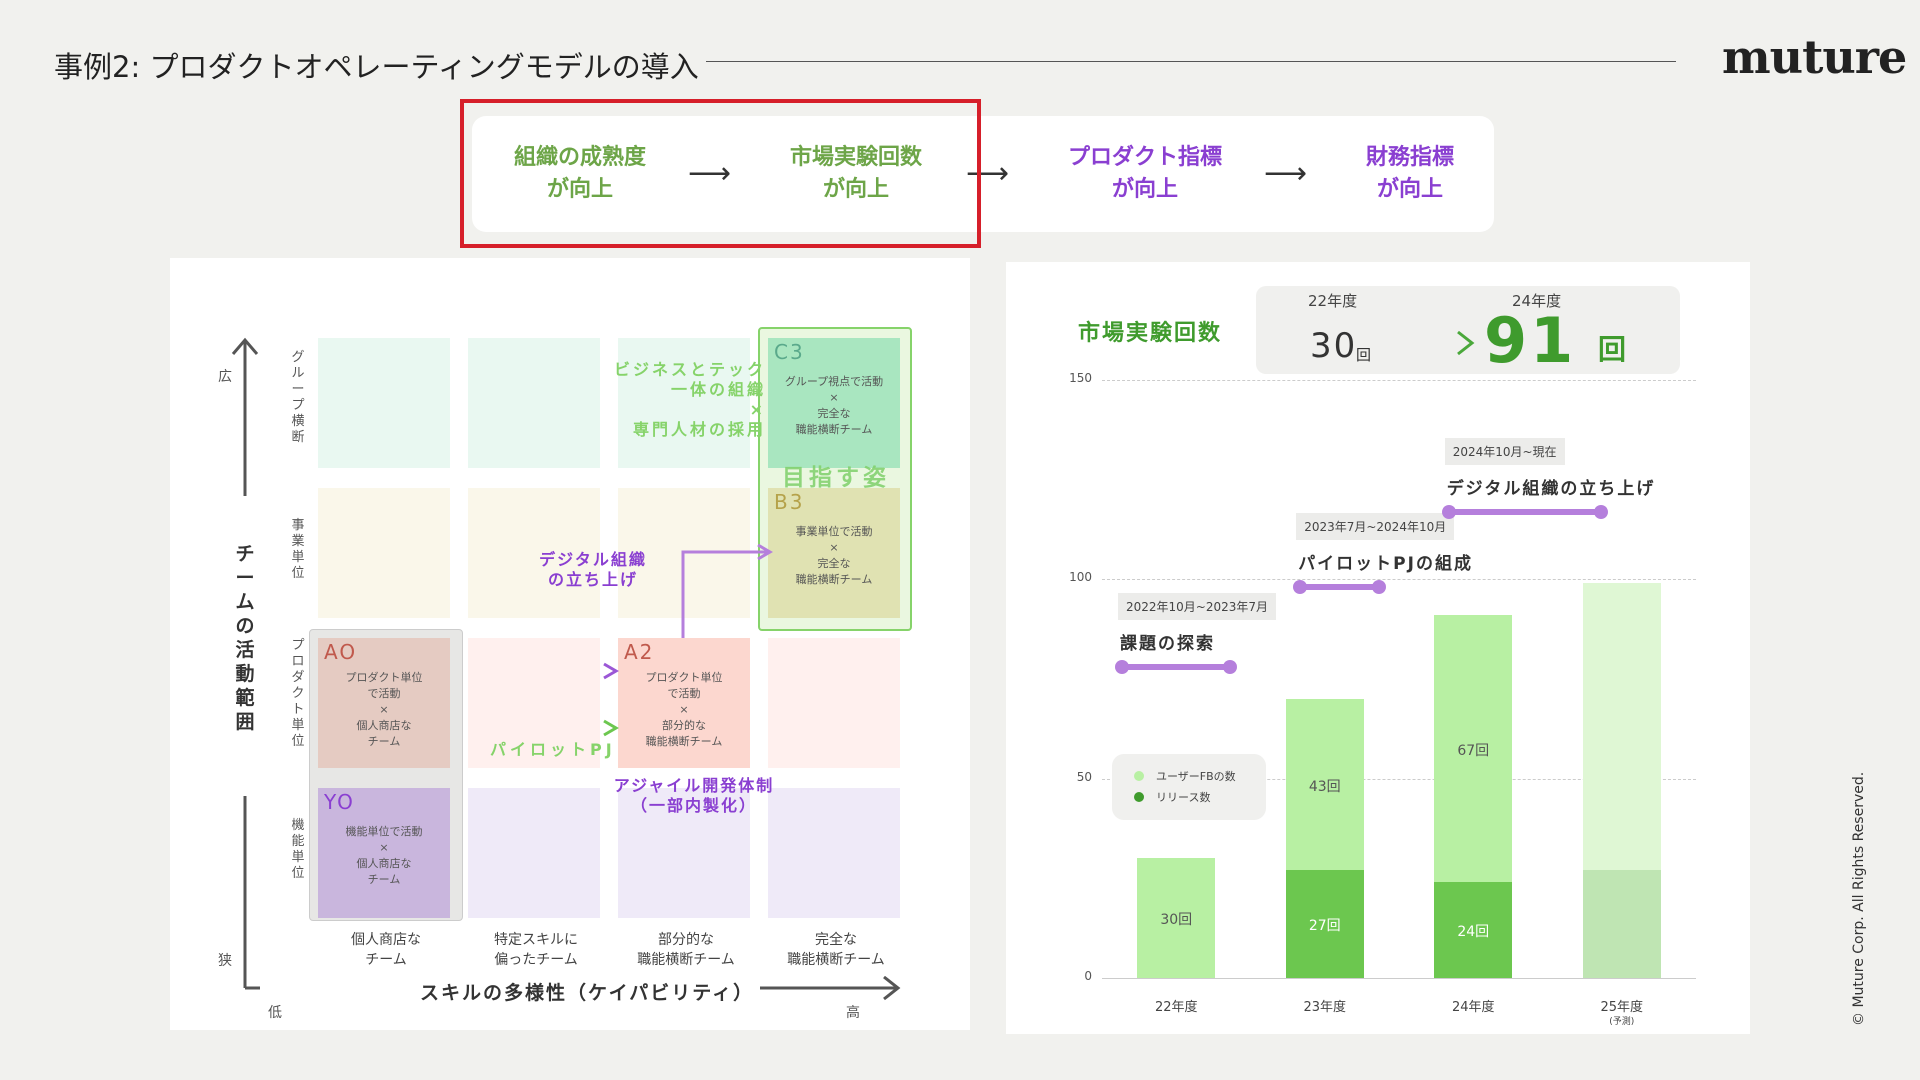 The height and width of the screenshot is (1080, 1920). I want to click on bar-release, so click(1621, 924).